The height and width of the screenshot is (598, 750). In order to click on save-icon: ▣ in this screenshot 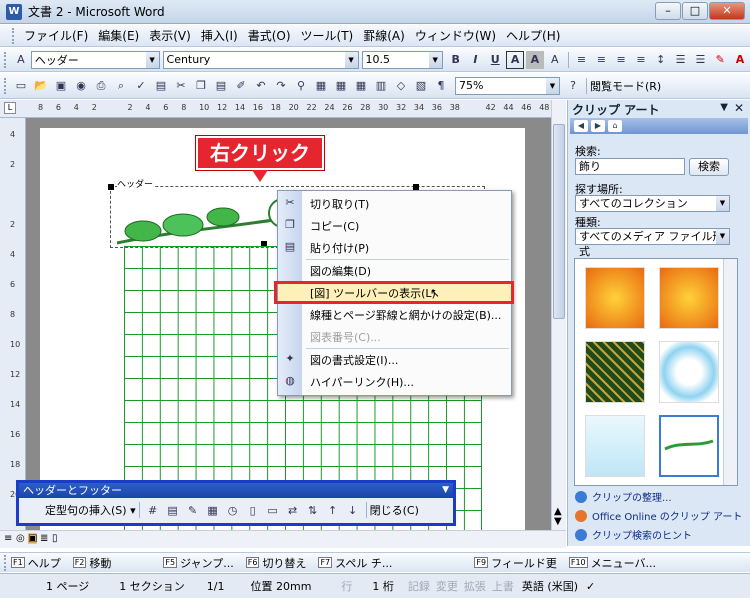, I will do `click(61, 86)`.